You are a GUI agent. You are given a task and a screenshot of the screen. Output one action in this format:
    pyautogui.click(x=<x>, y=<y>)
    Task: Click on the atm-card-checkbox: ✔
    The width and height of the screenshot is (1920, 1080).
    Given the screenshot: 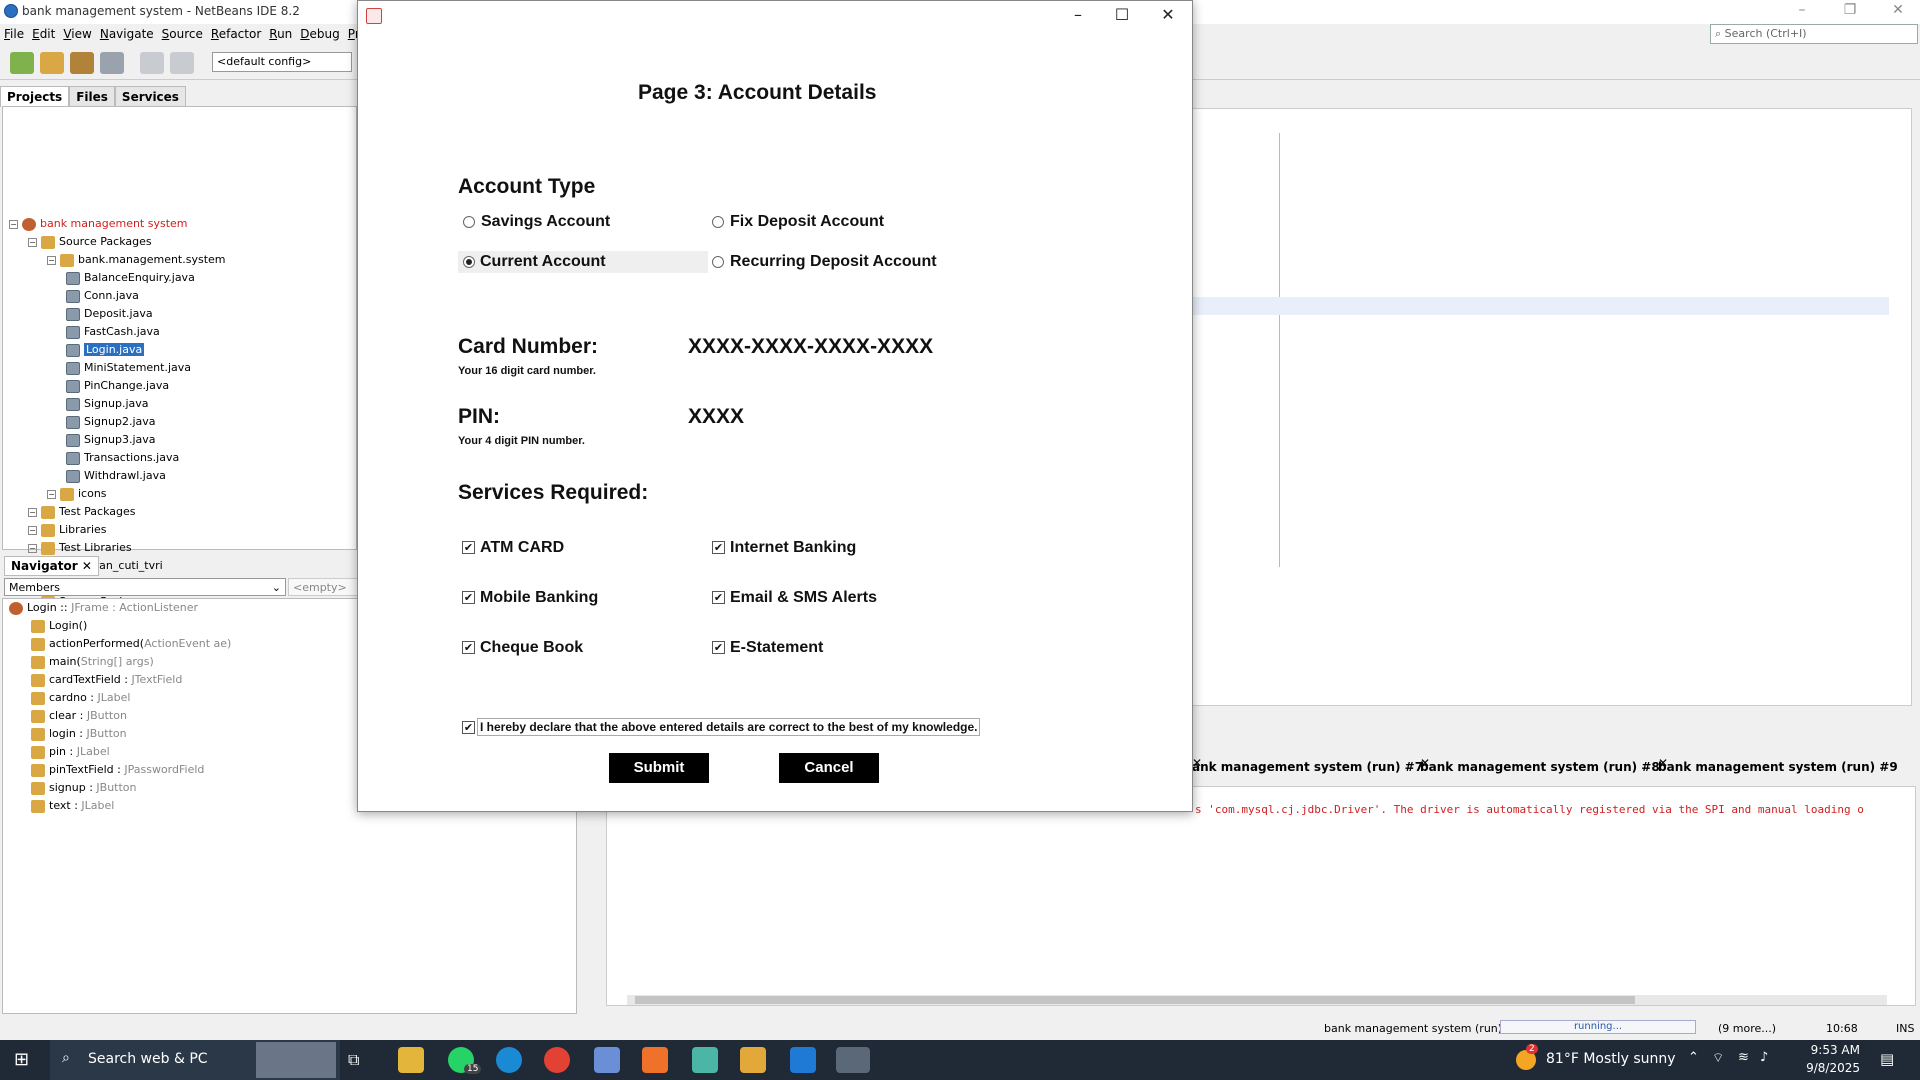 What is the action you would take?
    pyautogui.click(x=468, y=547)
    